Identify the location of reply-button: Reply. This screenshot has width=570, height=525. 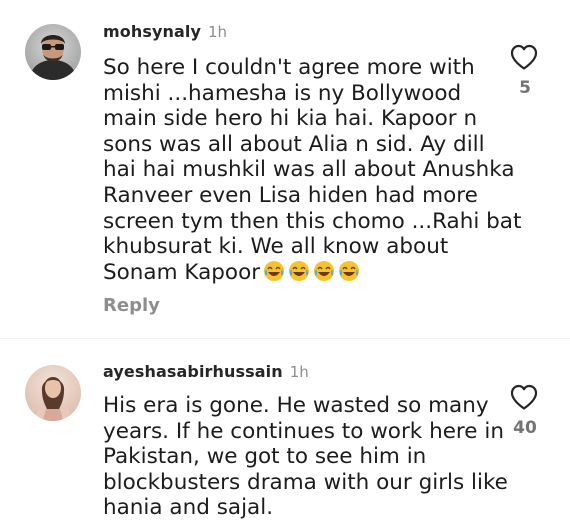
(131, 305).